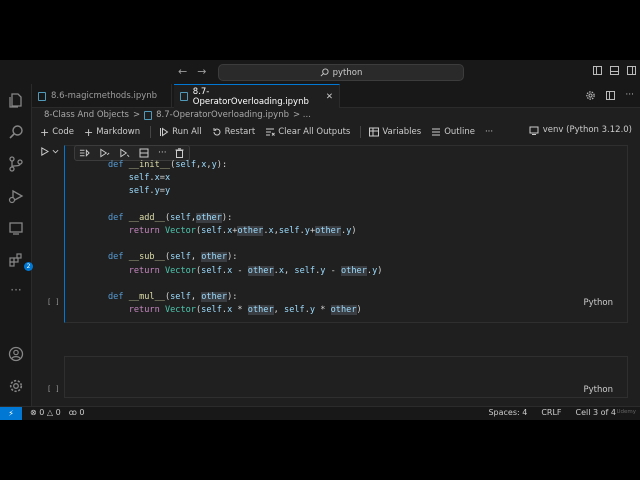 The width and height of the screenshot is (640, 480). I want to click on close-icon: ✕, so click(329, 97).